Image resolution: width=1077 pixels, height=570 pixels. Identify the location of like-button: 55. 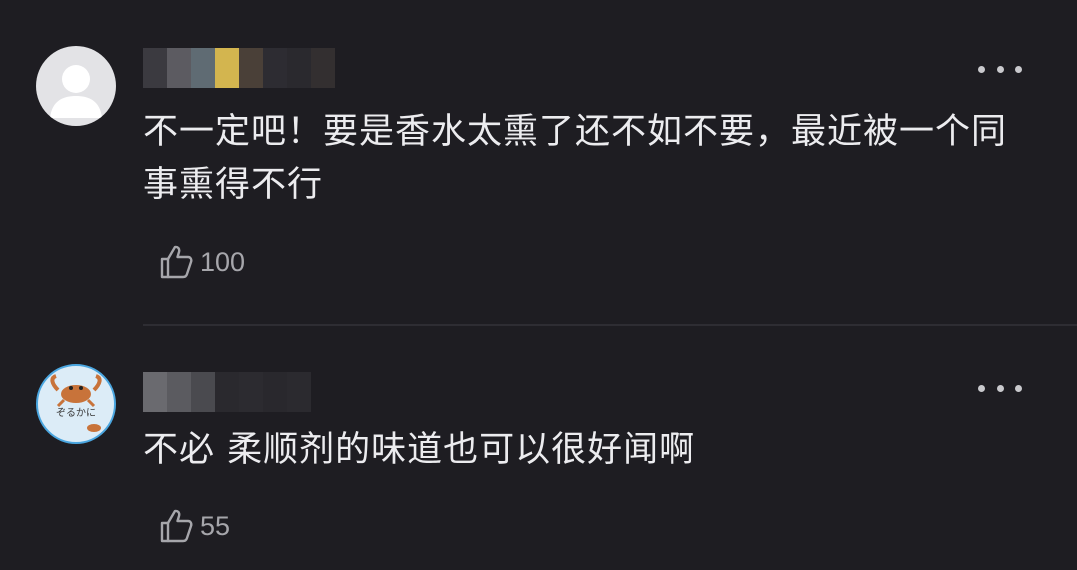
(193, 526).